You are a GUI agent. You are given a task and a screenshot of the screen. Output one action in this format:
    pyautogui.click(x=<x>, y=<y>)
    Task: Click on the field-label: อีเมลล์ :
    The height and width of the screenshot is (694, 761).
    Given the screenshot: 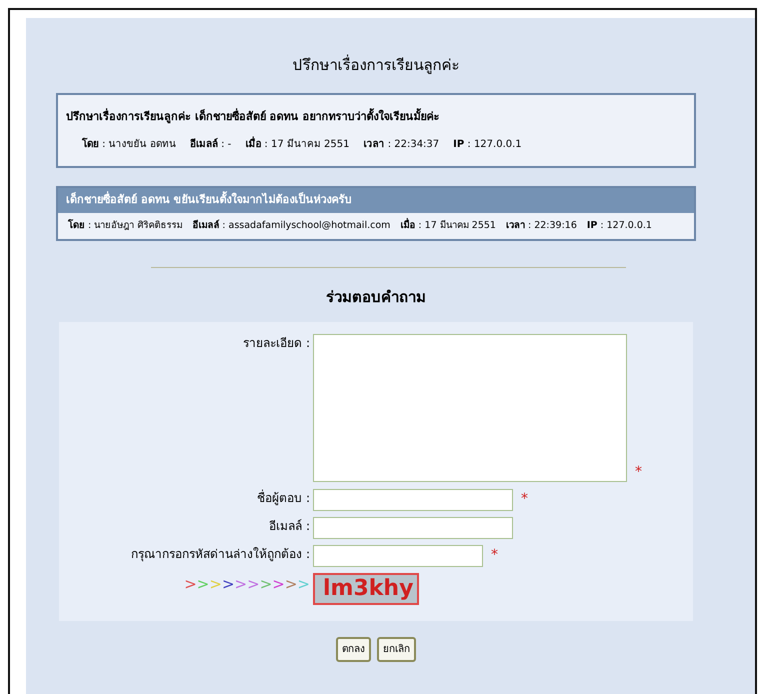 What is the action you would take?
    pyautogui.click(x=289, y=527)
    